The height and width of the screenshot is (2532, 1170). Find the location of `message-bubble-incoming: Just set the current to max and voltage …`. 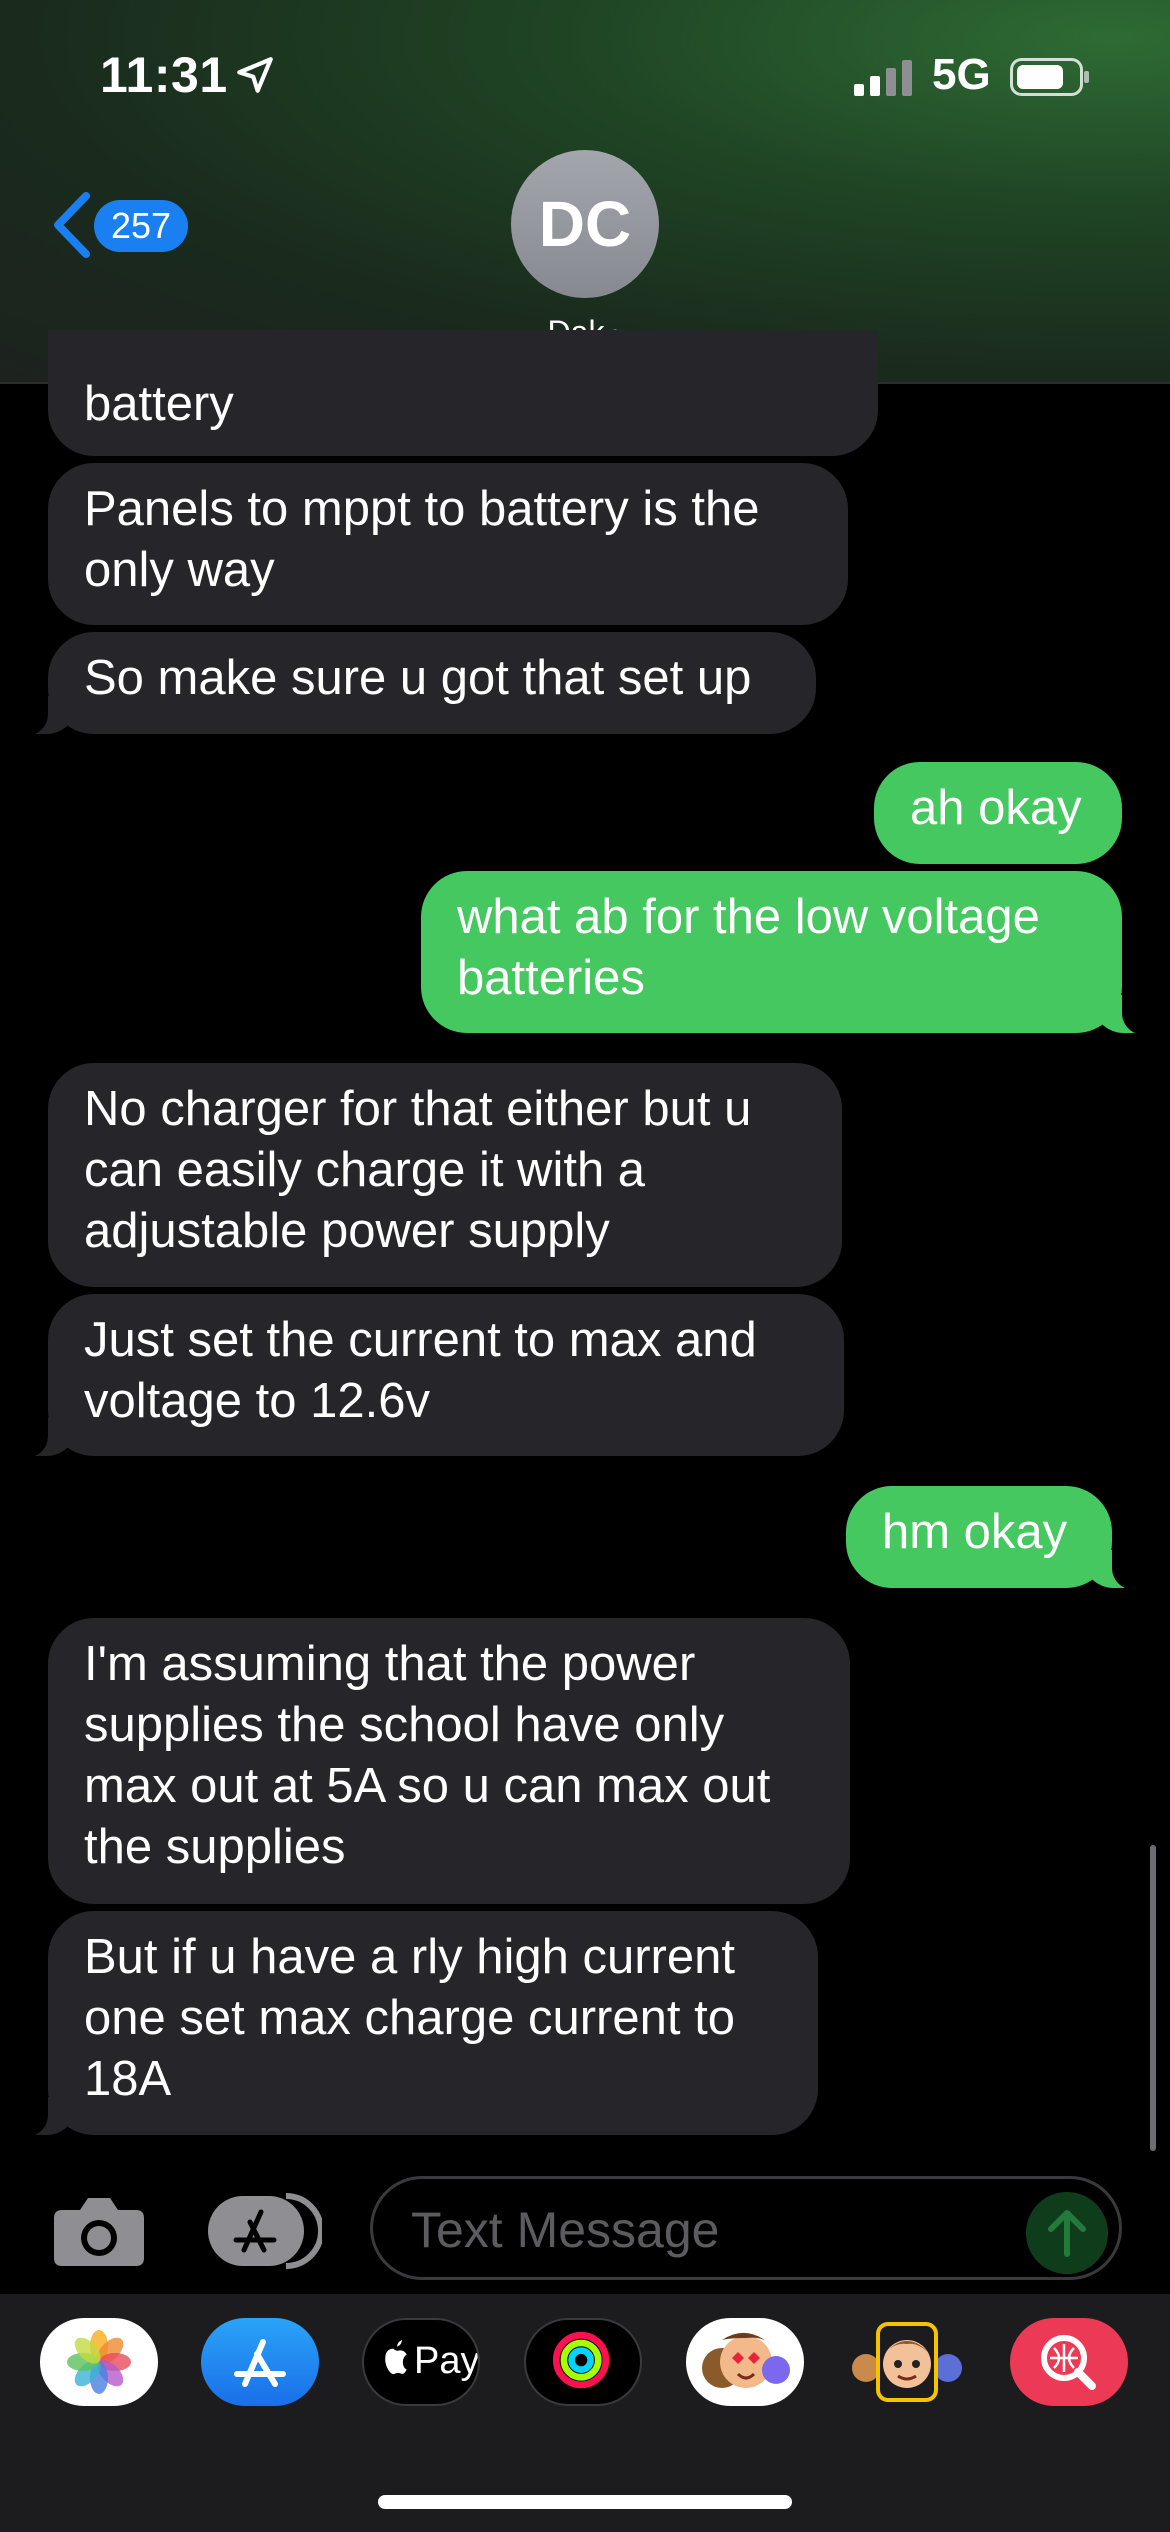

message-bubble-incoming: Just set the current to max and voltage … is located at coordinates (431, 1376).